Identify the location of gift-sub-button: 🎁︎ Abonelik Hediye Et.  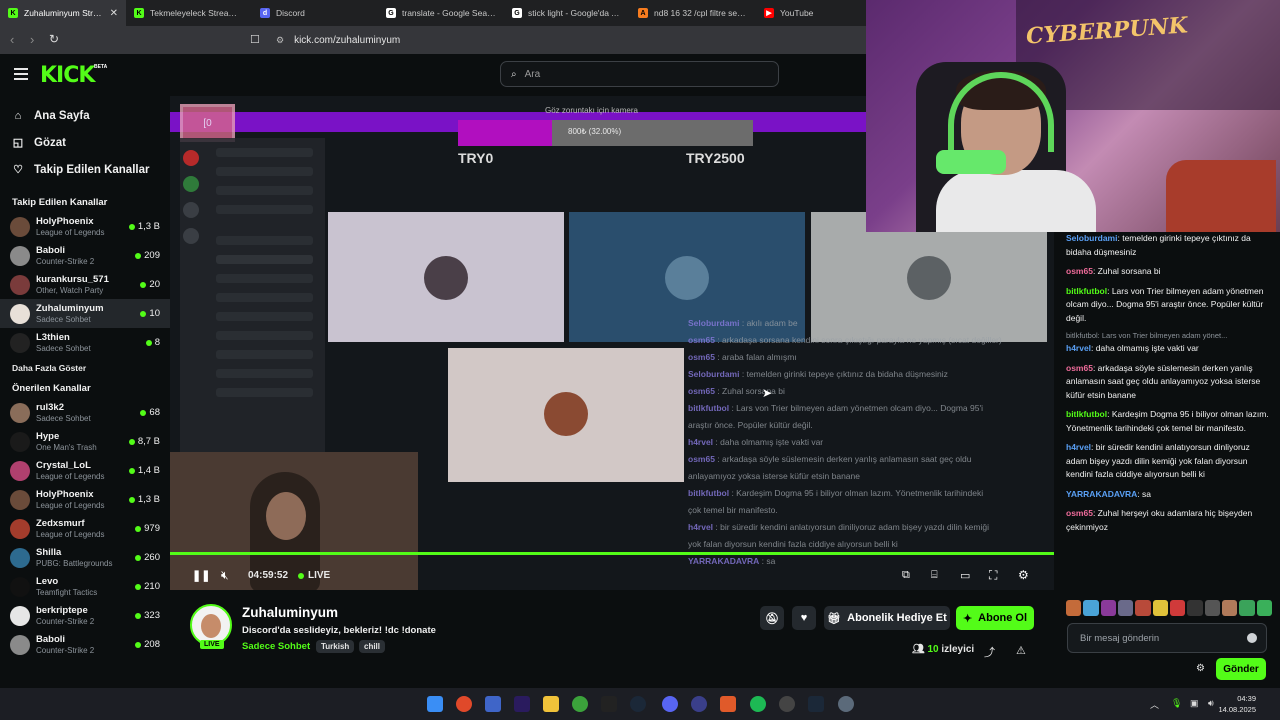
(887, 618).